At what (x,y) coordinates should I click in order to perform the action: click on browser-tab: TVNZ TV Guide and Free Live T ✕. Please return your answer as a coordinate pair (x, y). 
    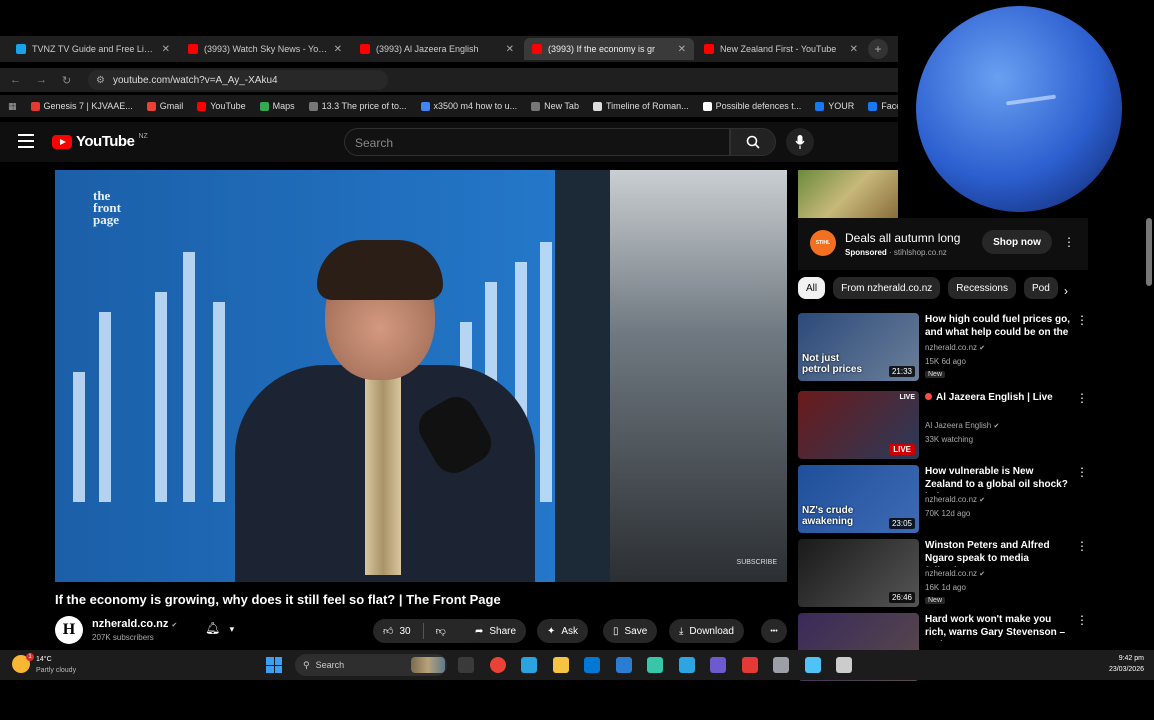
    Looking at the image, I should click on (93, 49).